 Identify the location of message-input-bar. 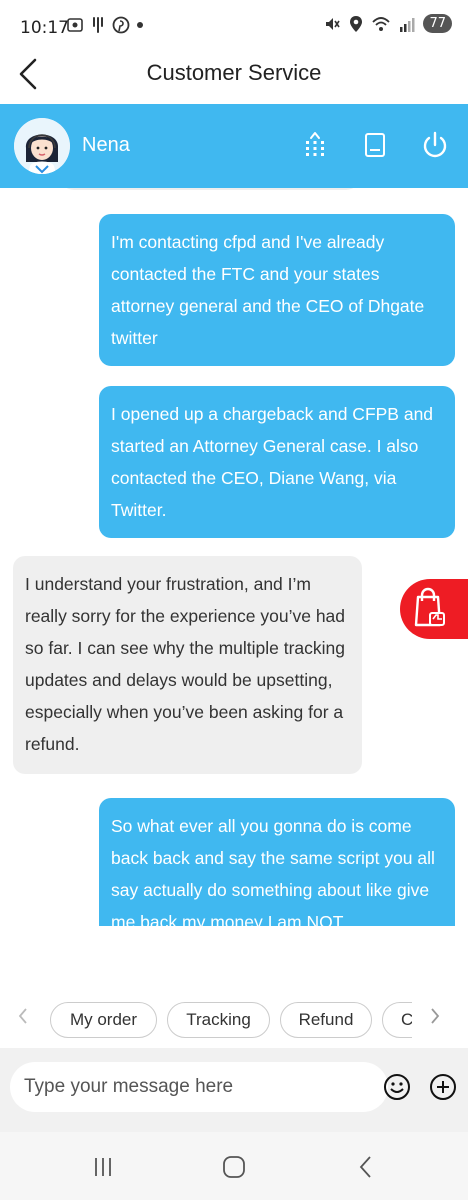
(234, 1090).